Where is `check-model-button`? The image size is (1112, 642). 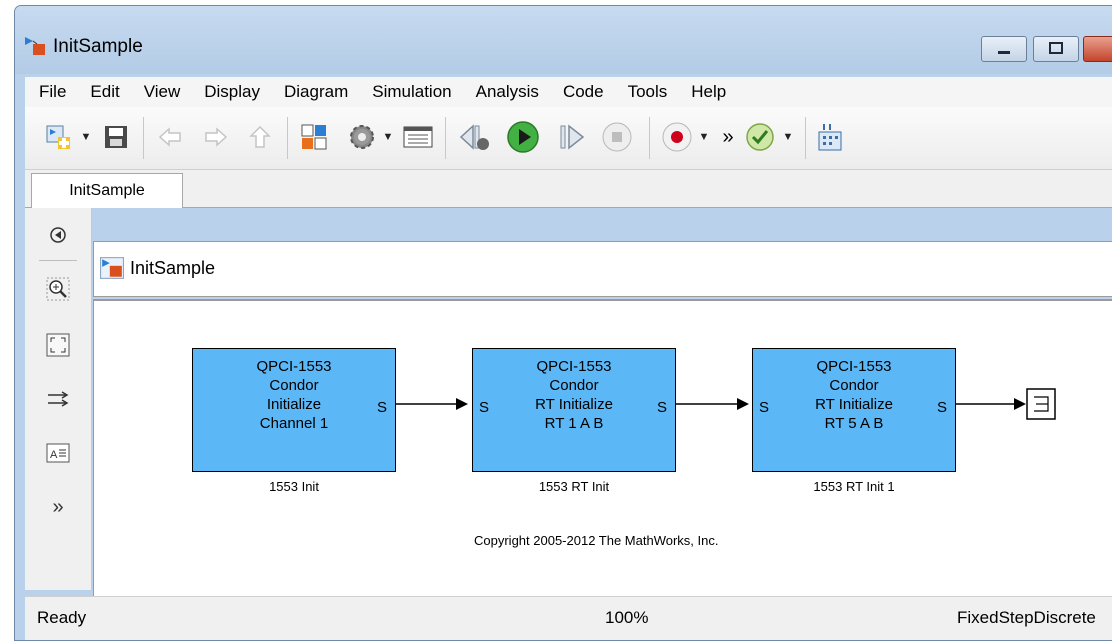 check-model-button is located at coordinates (760, 137).